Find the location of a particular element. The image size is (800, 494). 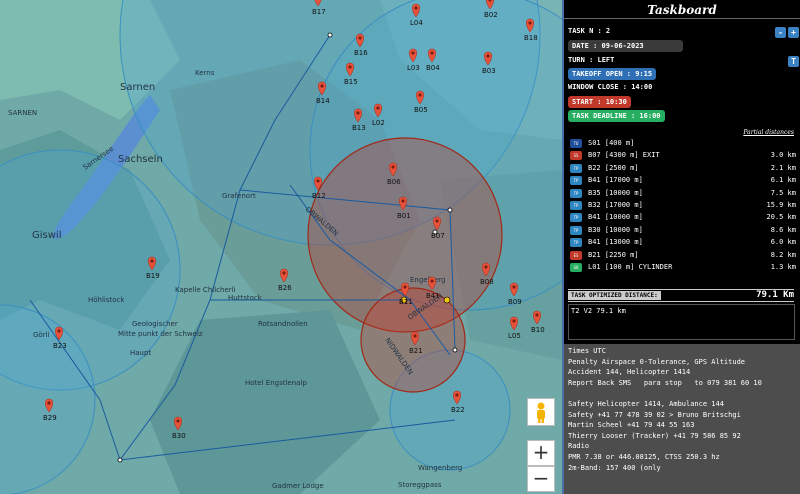

turnpoint-row: TO S01 [400 m] is located at coordinates (683, 143).